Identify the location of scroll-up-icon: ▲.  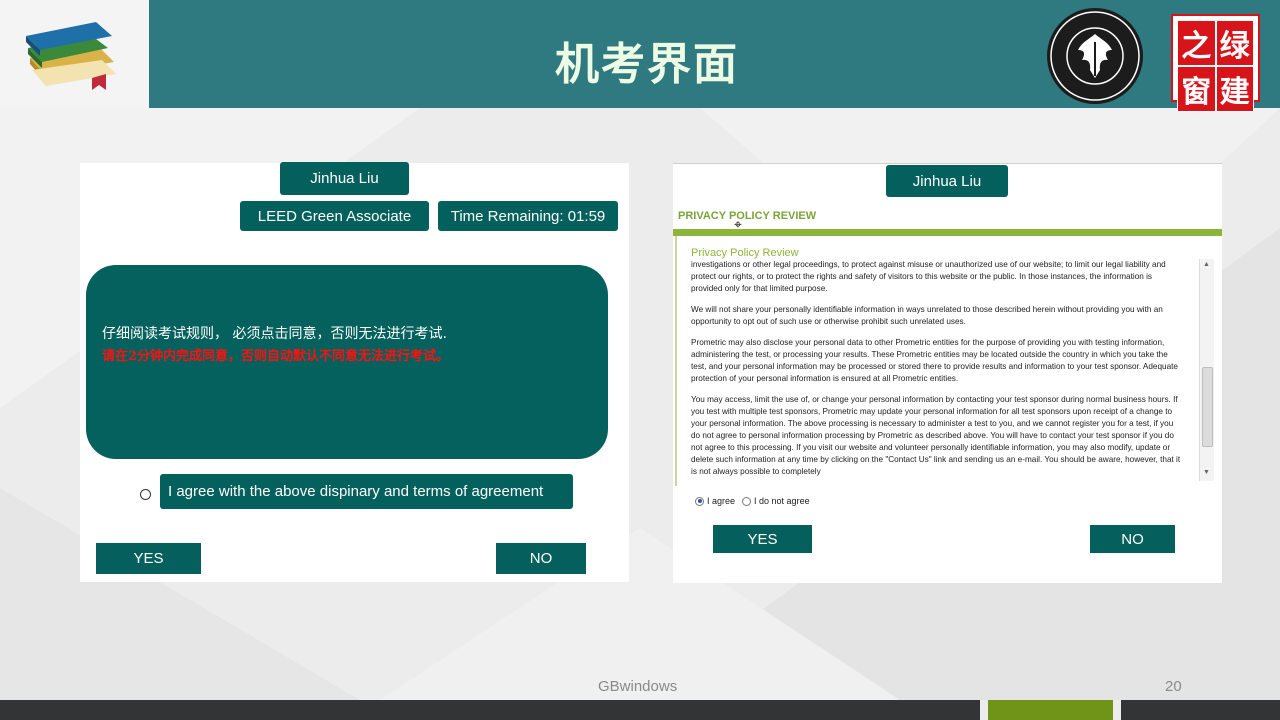
(1206, 264).